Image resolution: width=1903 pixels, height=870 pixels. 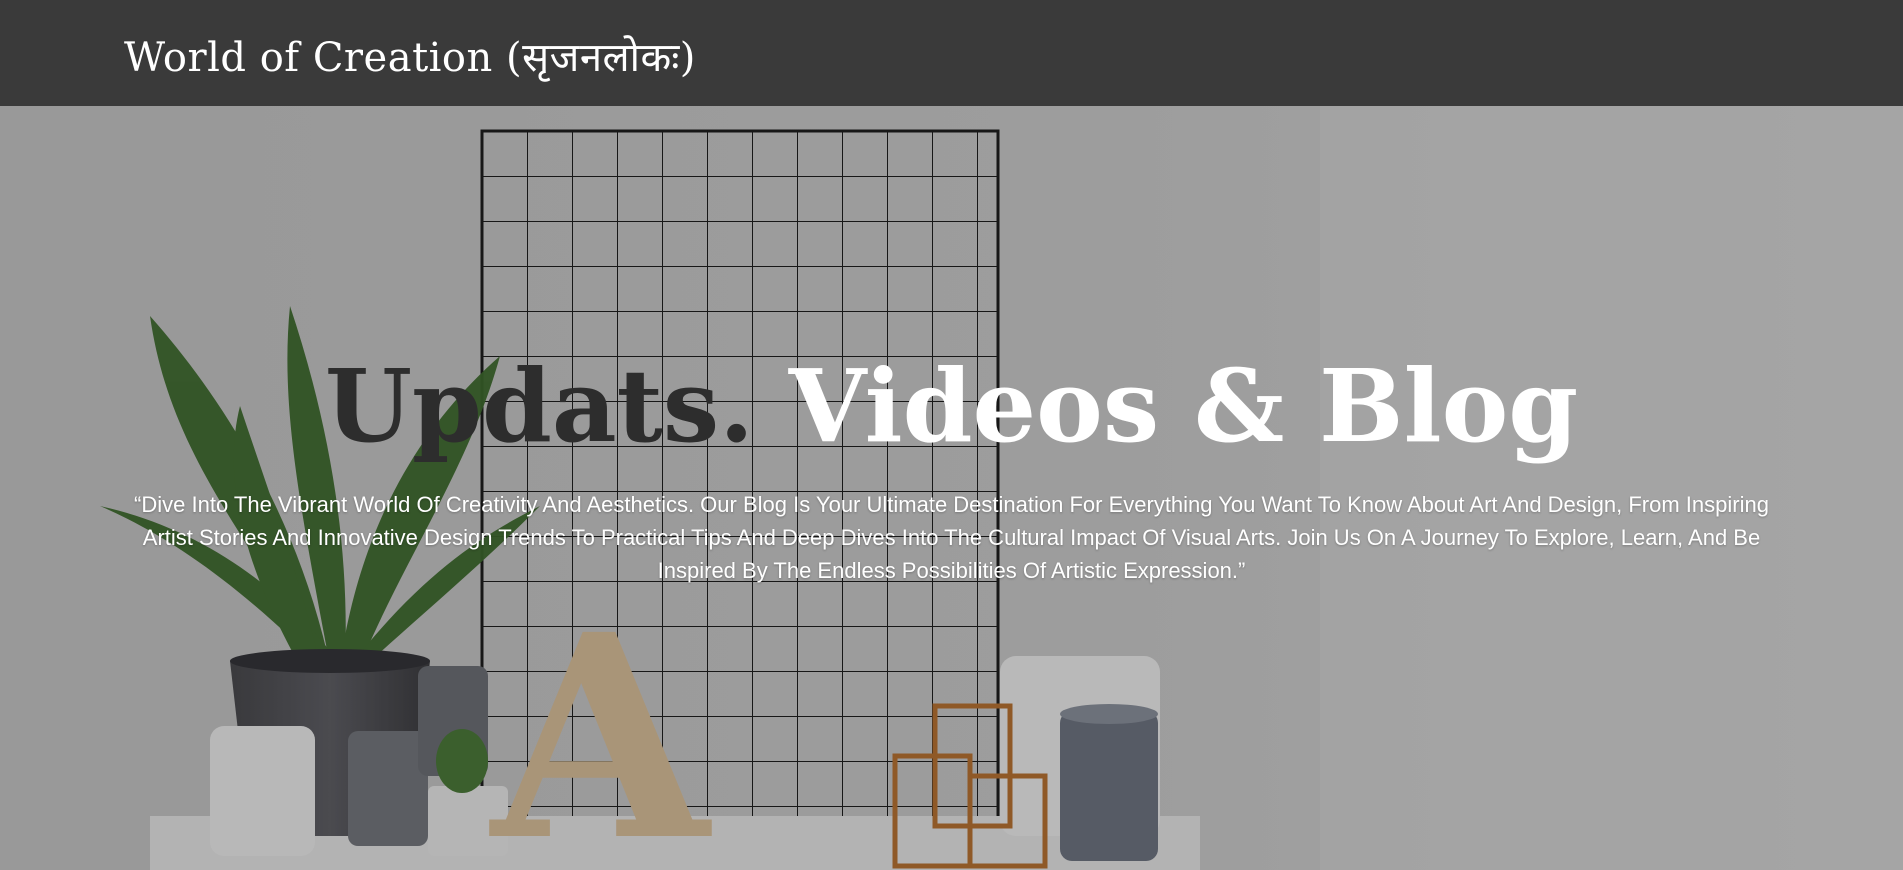 I want to click on hero-title-part-two: Videos & Blog, so click(x=1183, y=406).